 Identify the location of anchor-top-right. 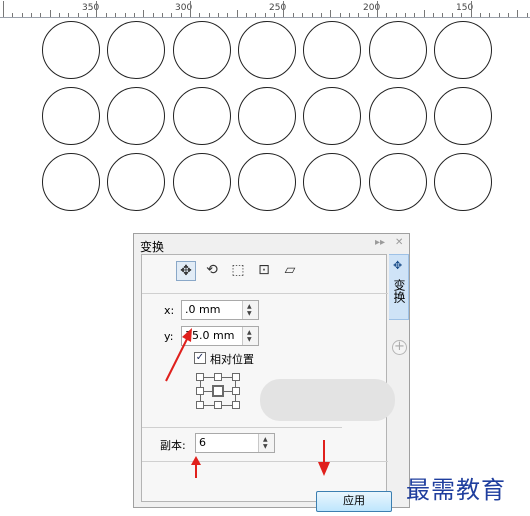
(236, 377).